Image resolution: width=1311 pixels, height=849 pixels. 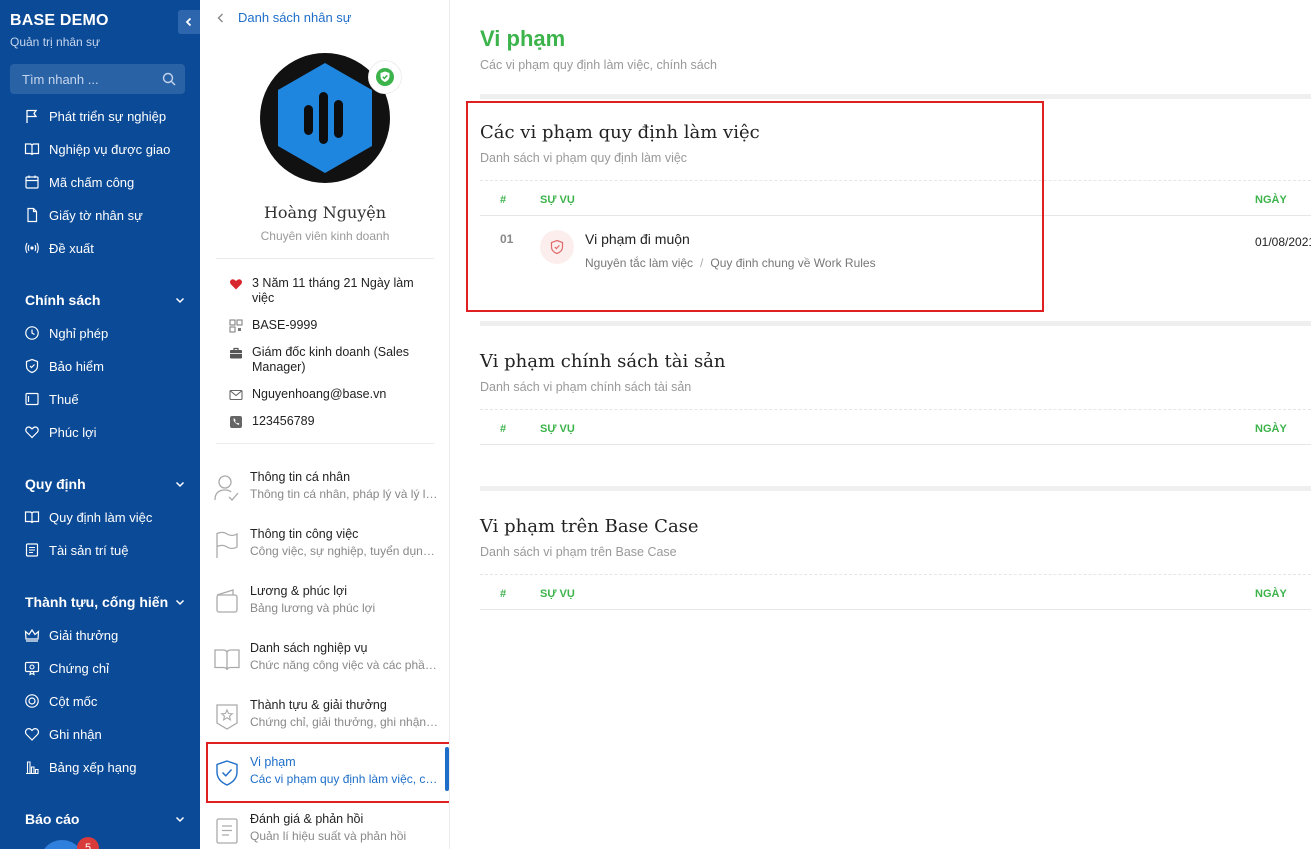 What do you see at coordinates (105, 300) in the screenshot?
I see `sidebar-section-policy: Chính sách` at bounding box center [105, 300].